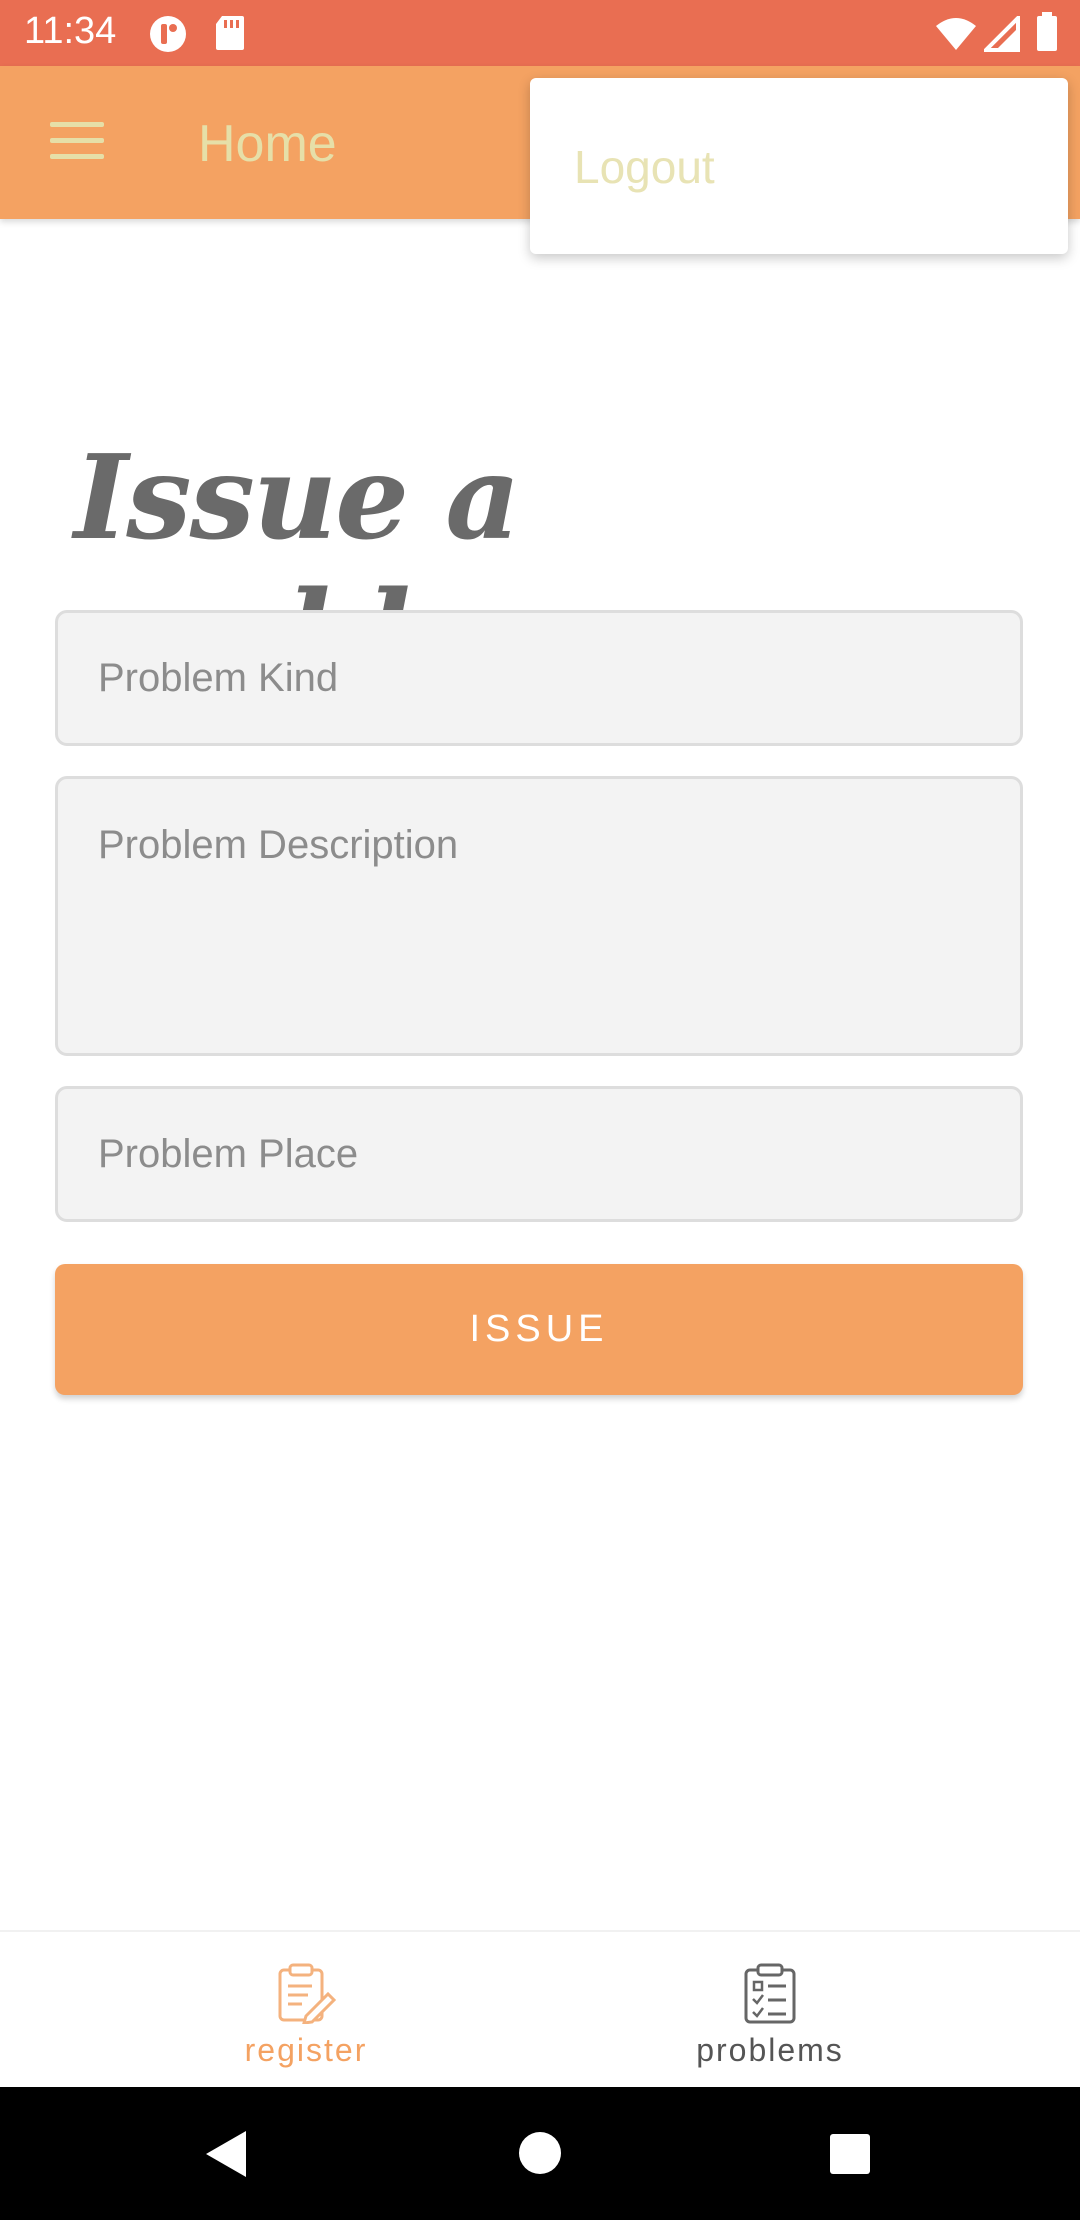  I want to click on nav-label-register: register, so click(306, 2050).